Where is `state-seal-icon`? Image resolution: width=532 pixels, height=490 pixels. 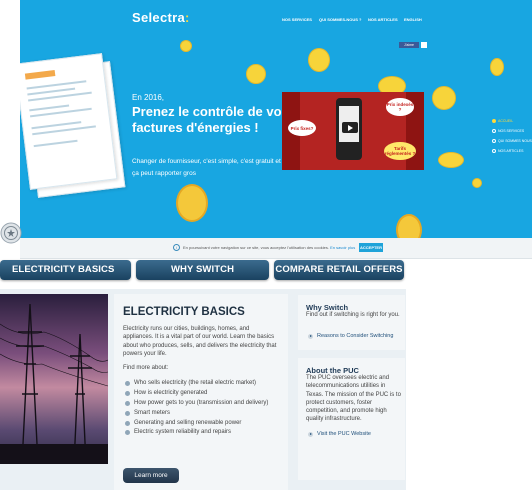
state-seal-icon is located at coordinates (11, 233).